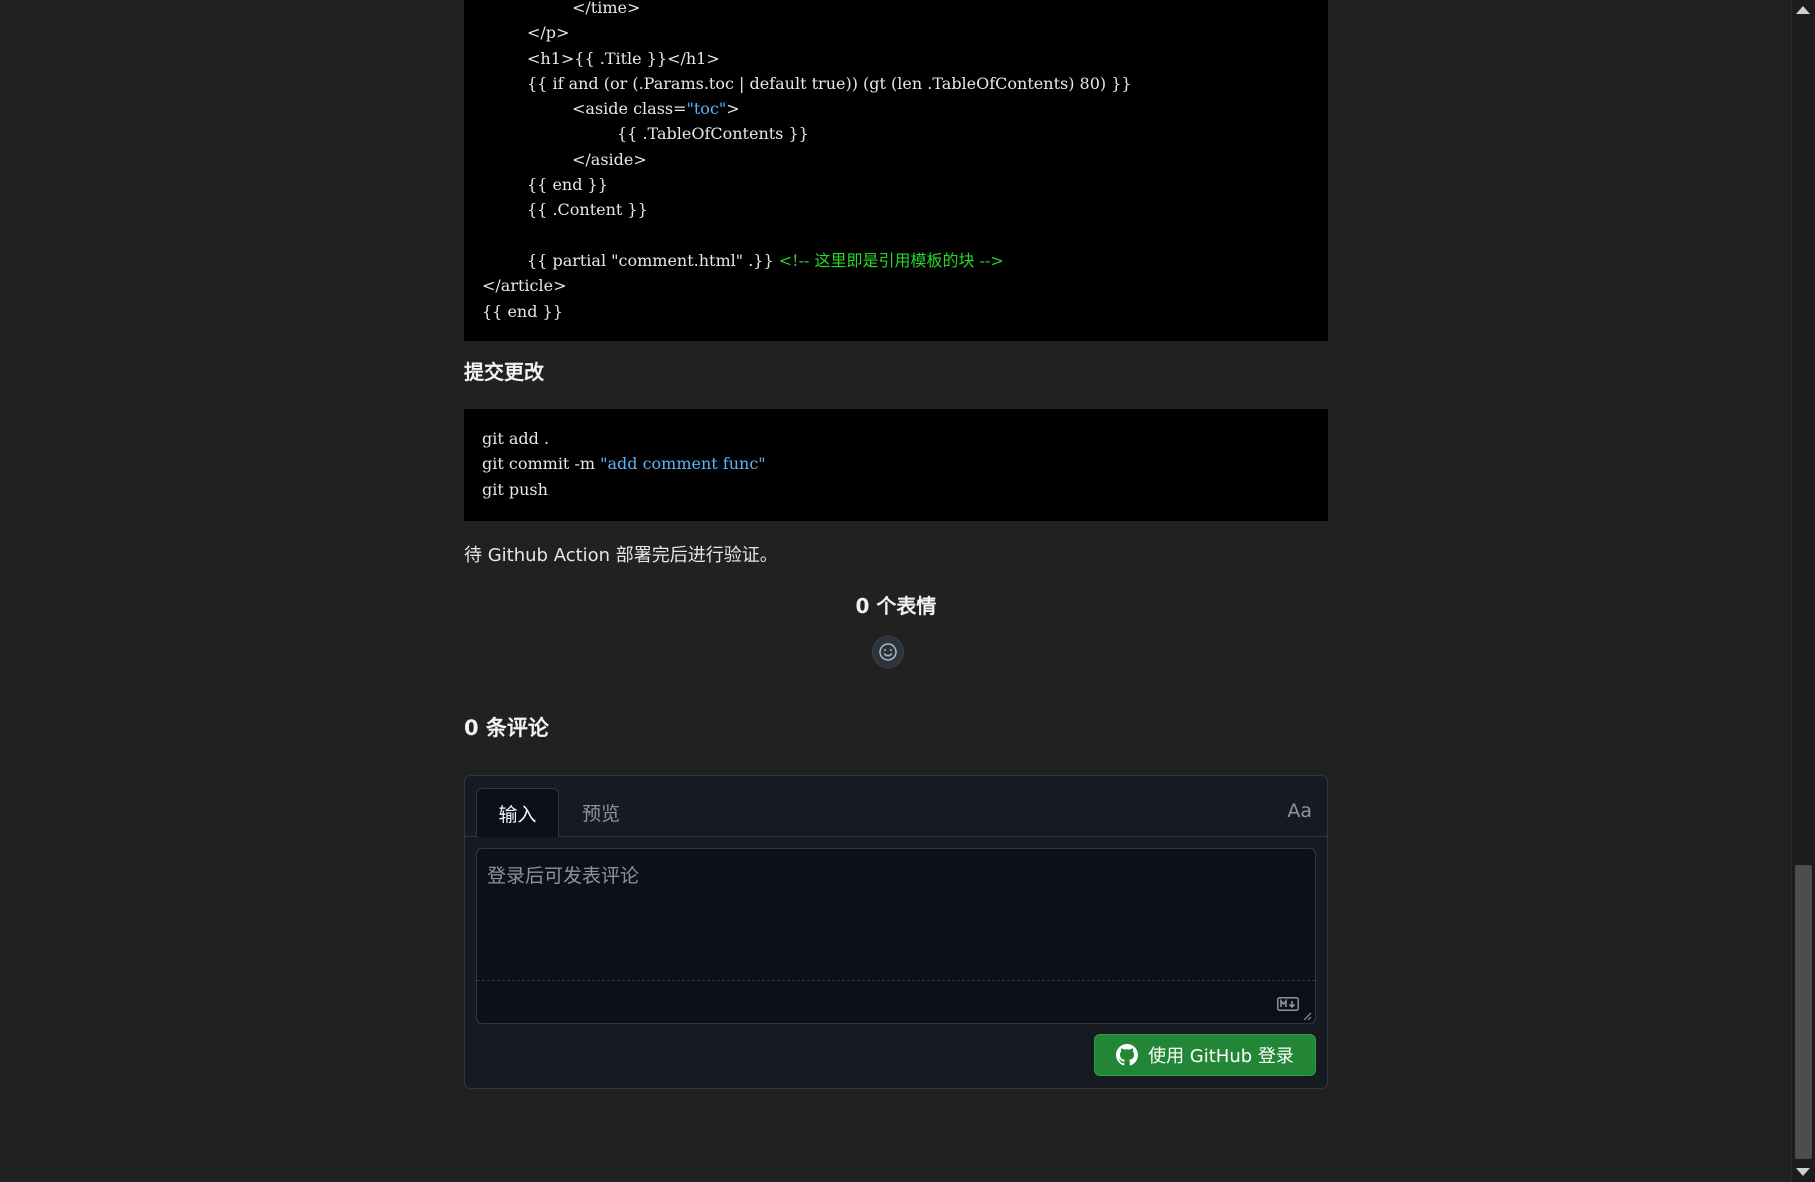  I want to click on code-token: </time>, so click(606, 8).